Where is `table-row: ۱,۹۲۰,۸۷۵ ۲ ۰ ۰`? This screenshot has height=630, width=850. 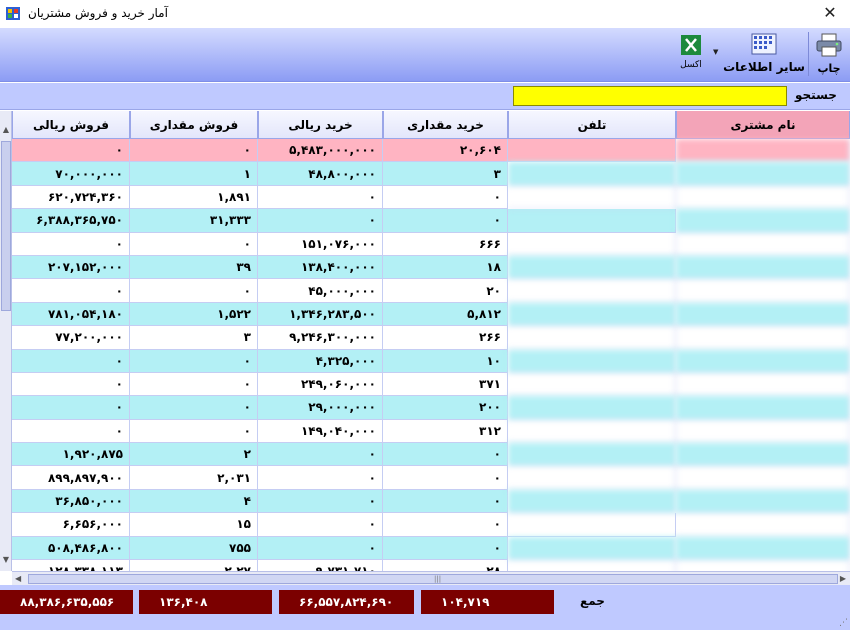 table-row: ۱,۹۲۰,۸۷۵ ۲ ۰ ۰ is located at coordinates (431, 455).